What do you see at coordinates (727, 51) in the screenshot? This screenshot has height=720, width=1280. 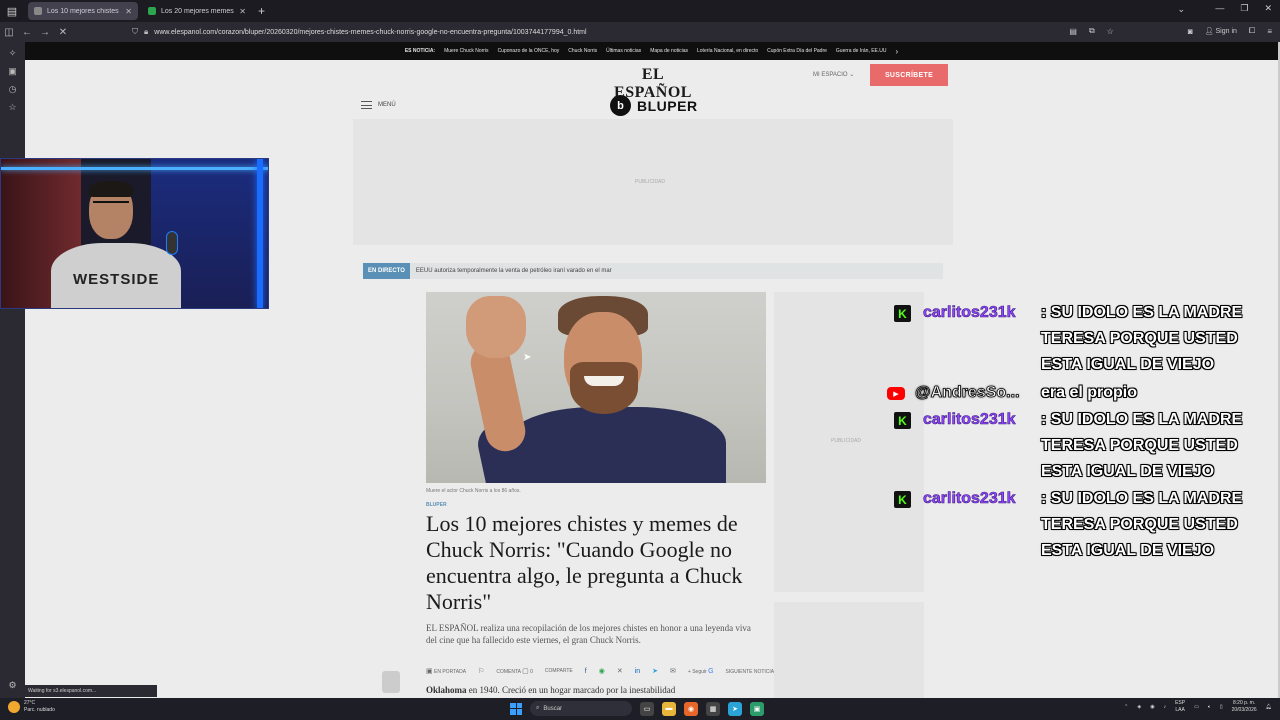 I see `news-link: Lotería Nacional, en directo` at bounding box center [727, 51].